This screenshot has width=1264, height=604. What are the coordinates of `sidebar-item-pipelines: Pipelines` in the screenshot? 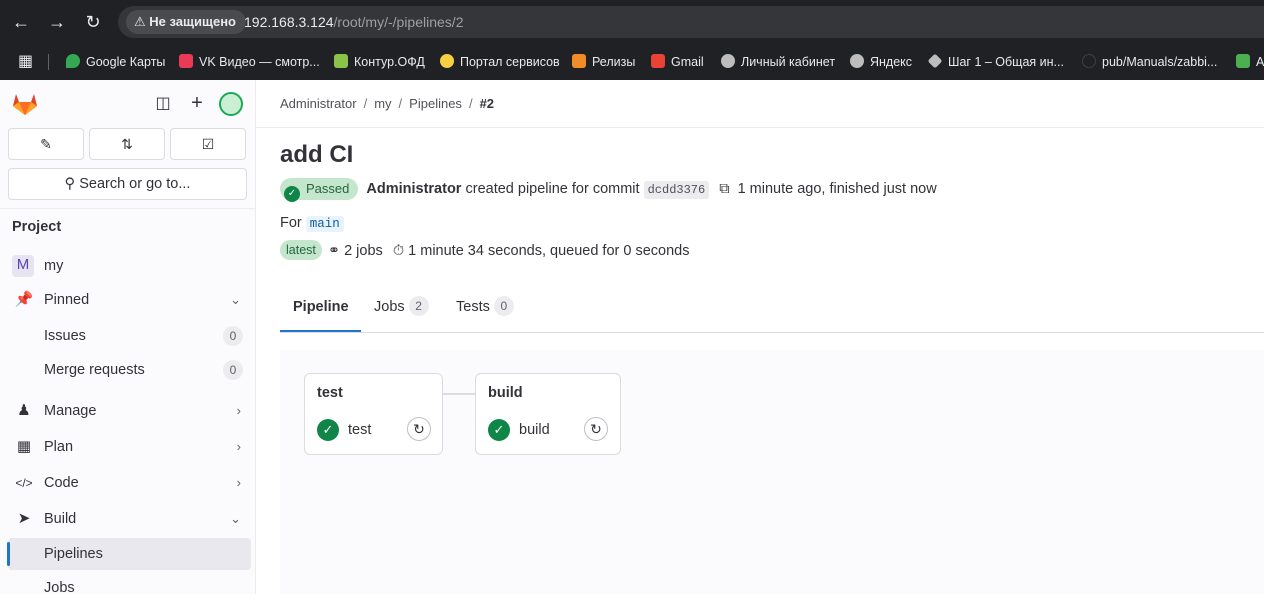 It's located at (129, 554).